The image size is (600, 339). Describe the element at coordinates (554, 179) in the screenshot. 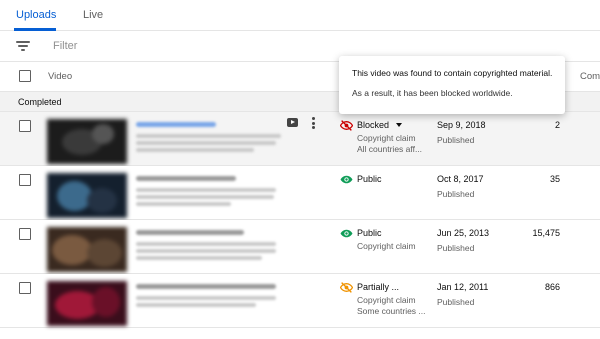

I see `view-count: 35` at that location.